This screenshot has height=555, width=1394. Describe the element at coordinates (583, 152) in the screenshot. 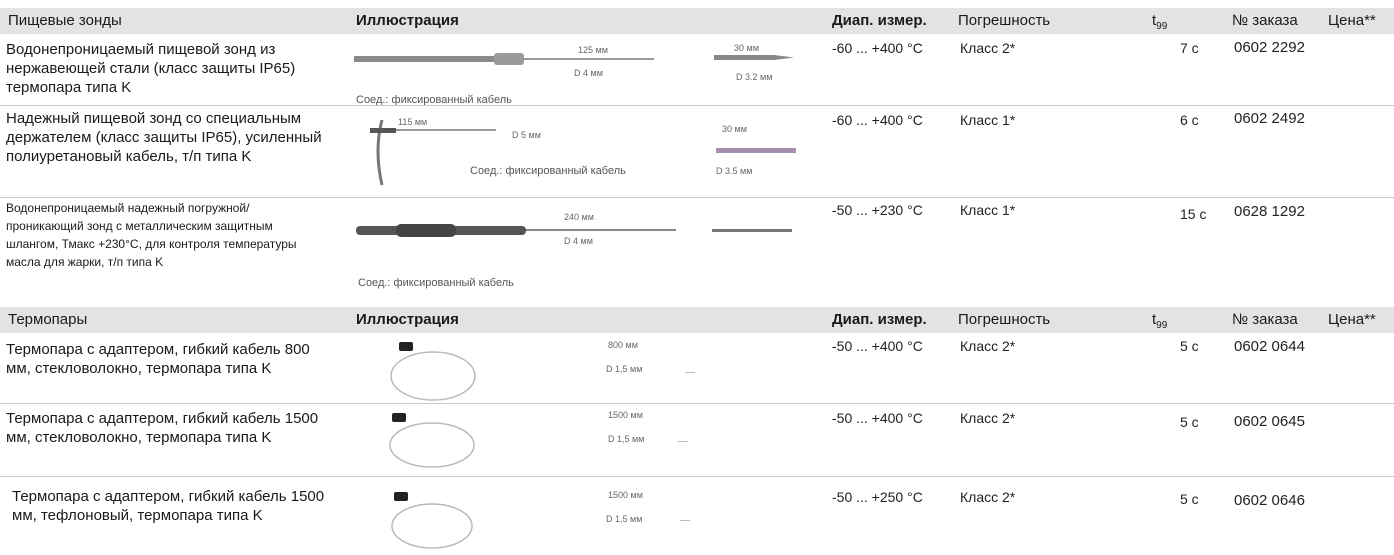

I see `food-probe-with-holder-illustration` at that location.